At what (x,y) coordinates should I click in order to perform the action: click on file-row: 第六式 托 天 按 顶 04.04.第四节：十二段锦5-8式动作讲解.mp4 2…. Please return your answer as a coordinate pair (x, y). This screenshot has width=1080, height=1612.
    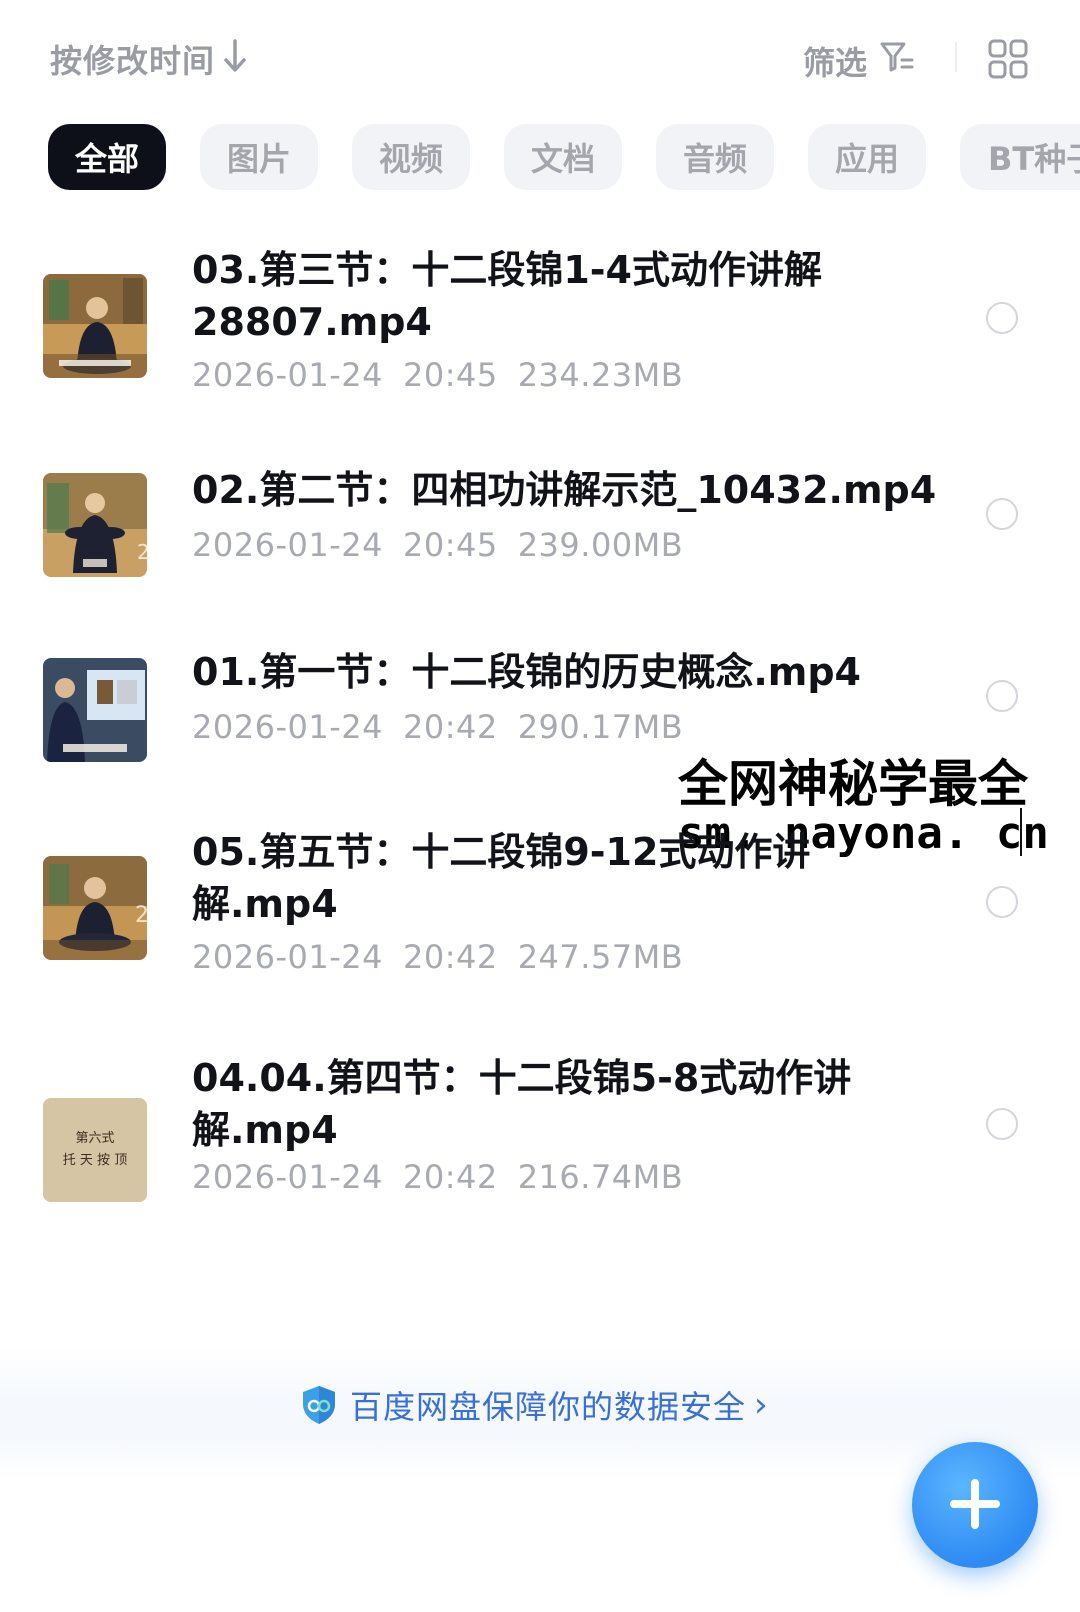
    Looking at the image, I should click on (540, 1142).